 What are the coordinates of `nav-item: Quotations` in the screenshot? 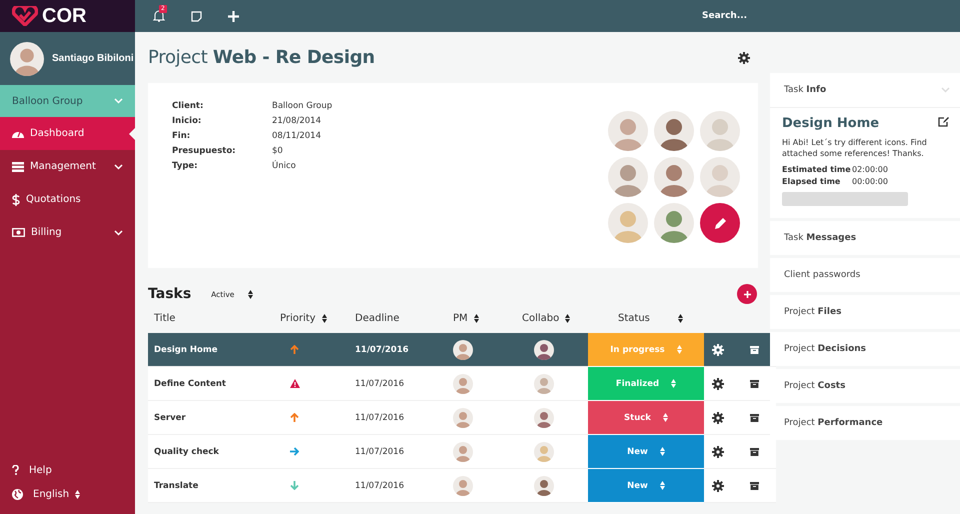 It's located at (67, 199).